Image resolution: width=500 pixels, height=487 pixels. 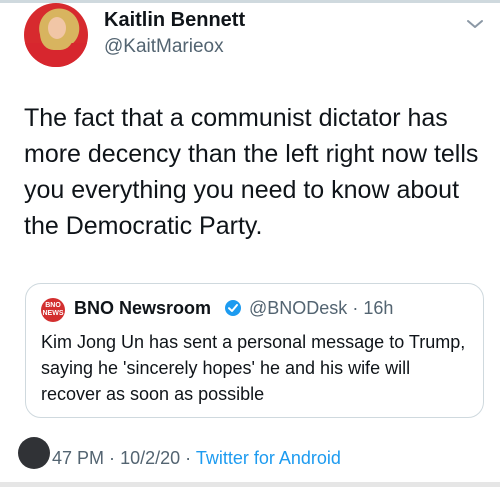 I want to click on author-handle: @KaitMarieox, so click(x=164, y=47).